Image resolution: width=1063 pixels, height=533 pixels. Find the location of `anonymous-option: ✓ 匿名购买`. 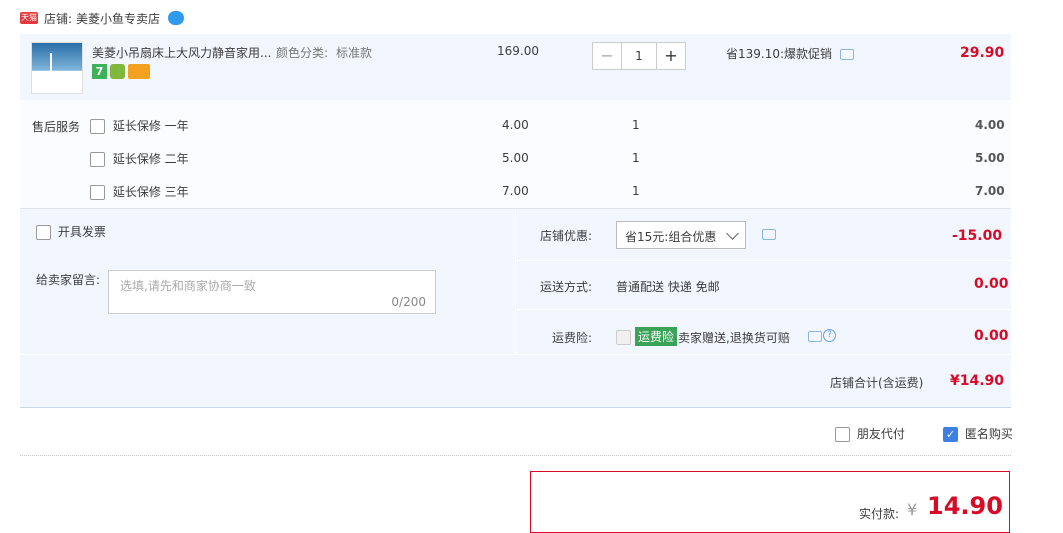

anonymous-option: ✓ 匿名购买 is located at coordinates (978, 433).